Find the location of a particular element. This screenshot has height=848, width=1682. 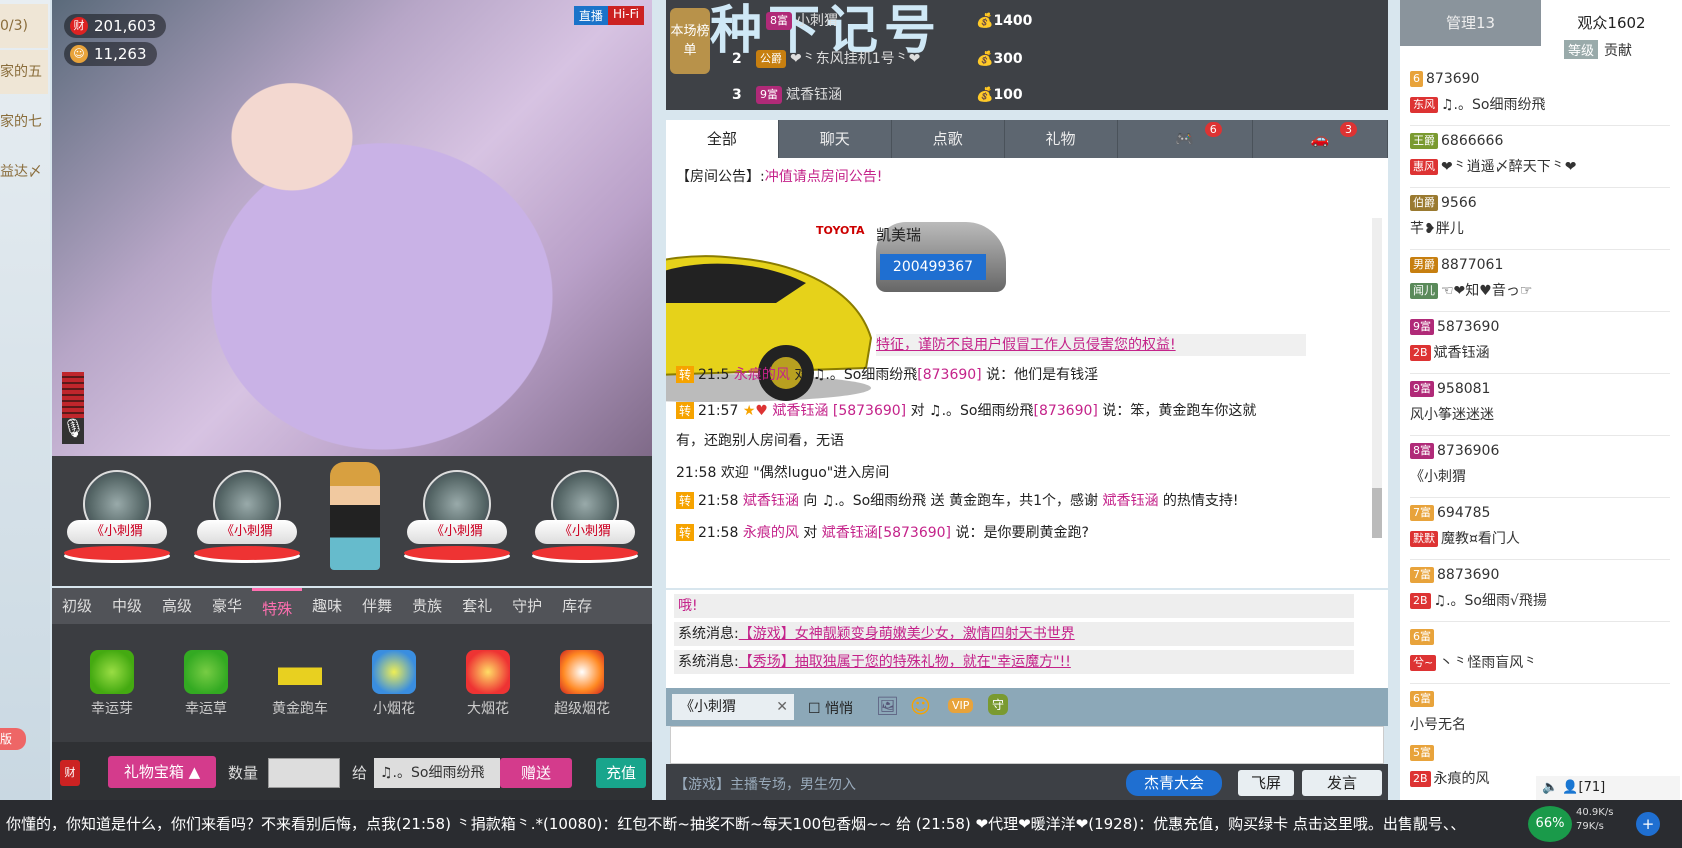

tab-all: 全部 is located at coordinates (722, 139).